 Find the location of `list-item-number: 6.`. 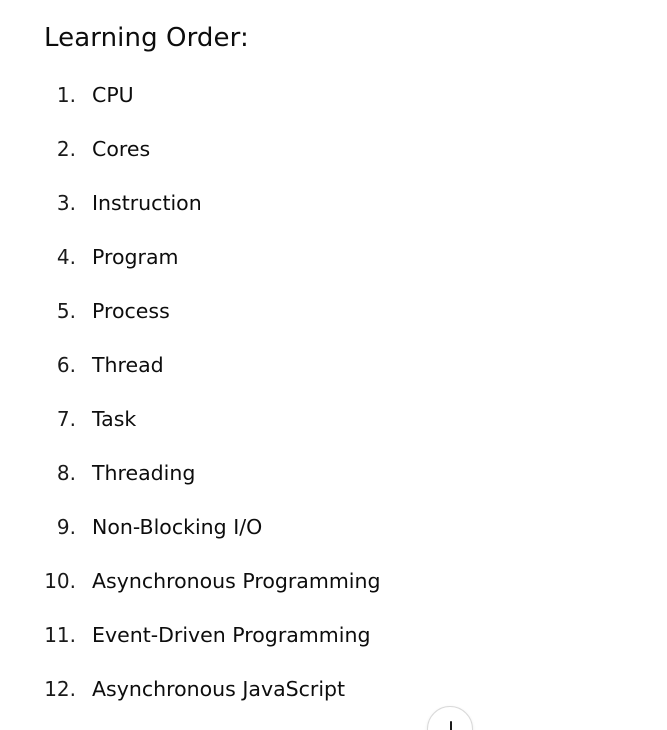

list-item-number: 6. is located at coordinates (66, 365).